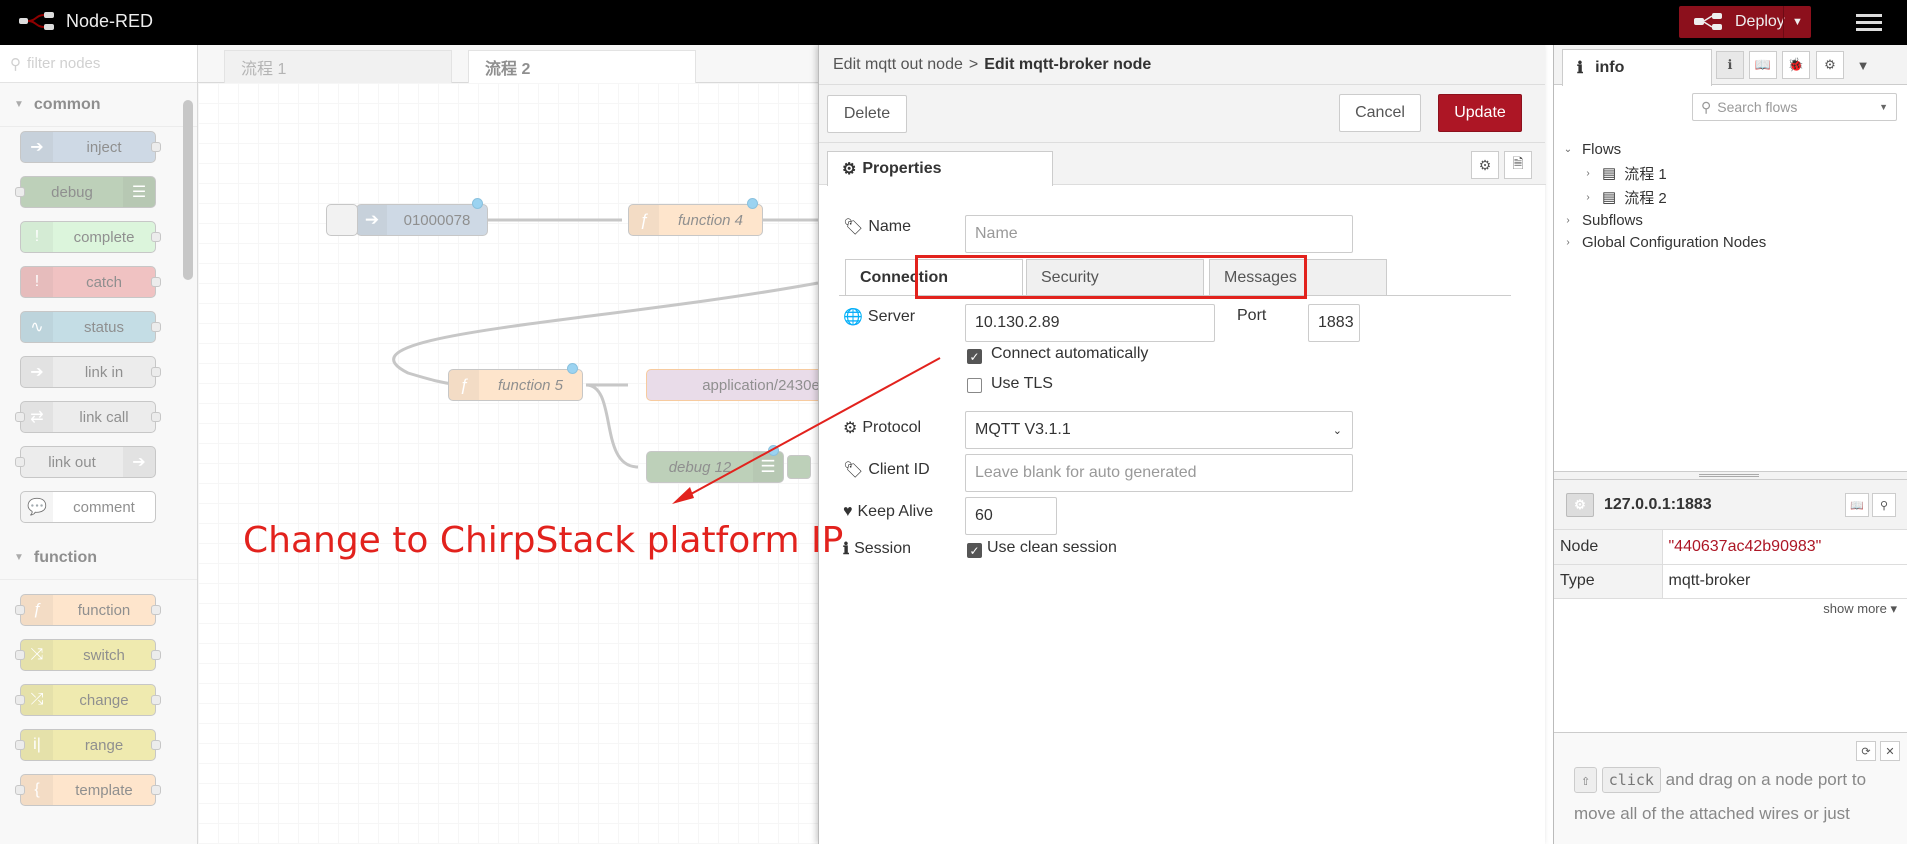  What do you see at coordinates (1159, 473) in the screenshot?
I see `client-id-input: Leave blank for auto generated` at bounding box center [1159, 473].